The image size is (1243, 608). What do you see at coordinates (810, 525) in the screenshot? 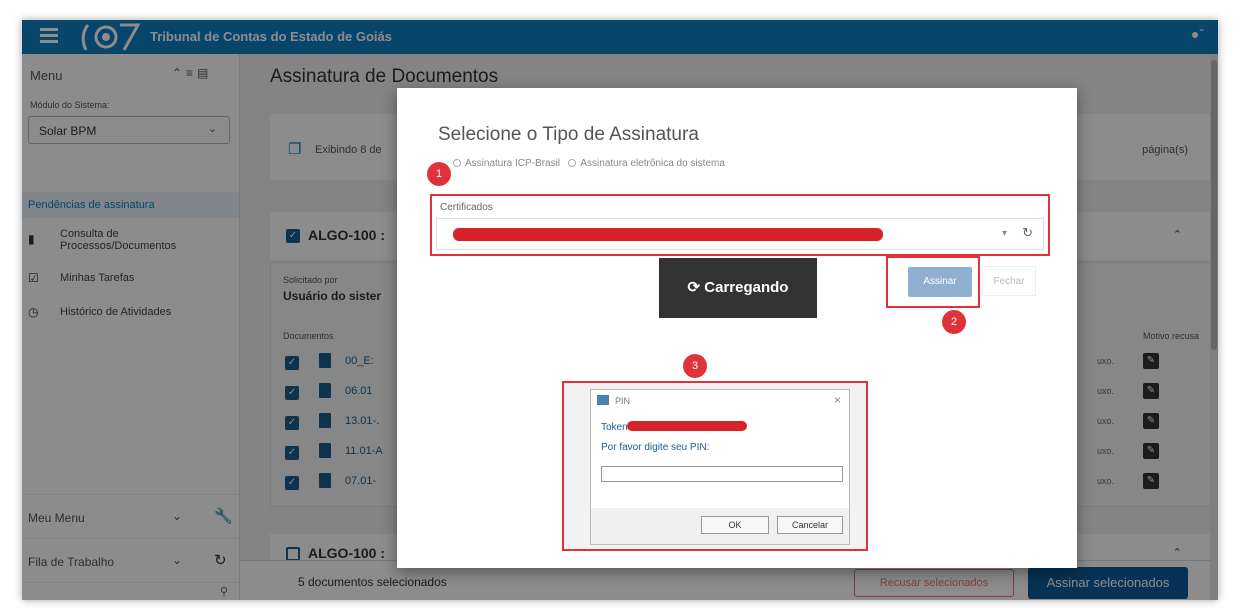
I see `cancel-button: Cancelar` at bounding box center [810, 525].